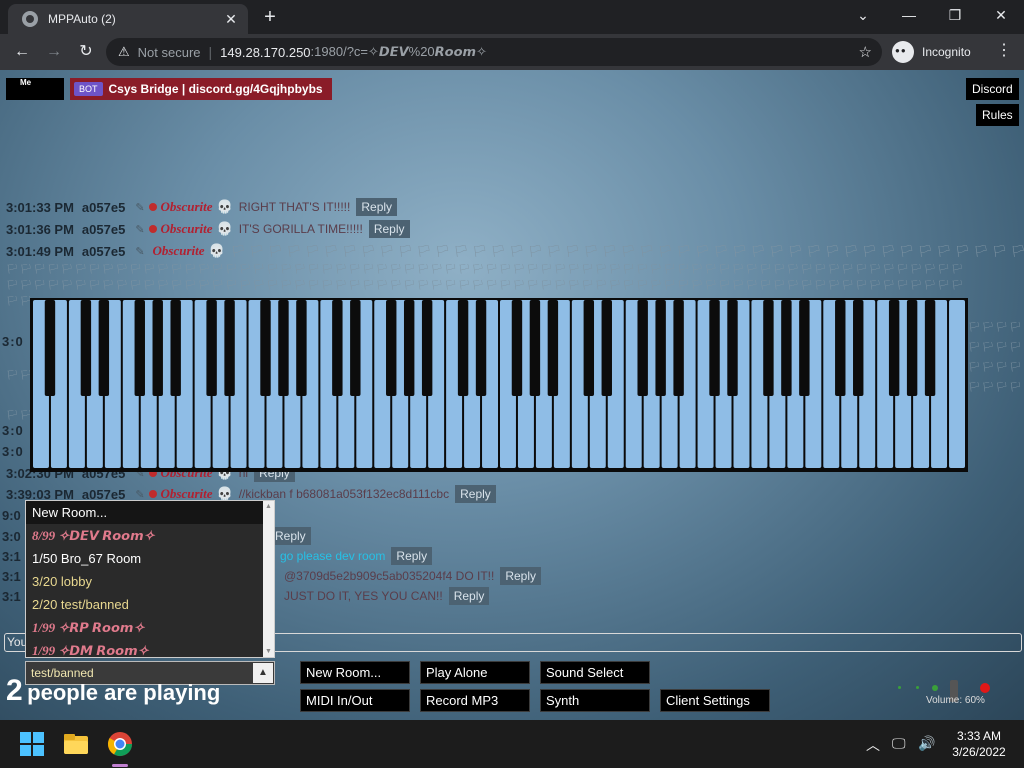 This screenshot has width=1024, height=768. Describe the element at coordinates (54, 52) in the screenshot. I see `forward-button: →` at that location.